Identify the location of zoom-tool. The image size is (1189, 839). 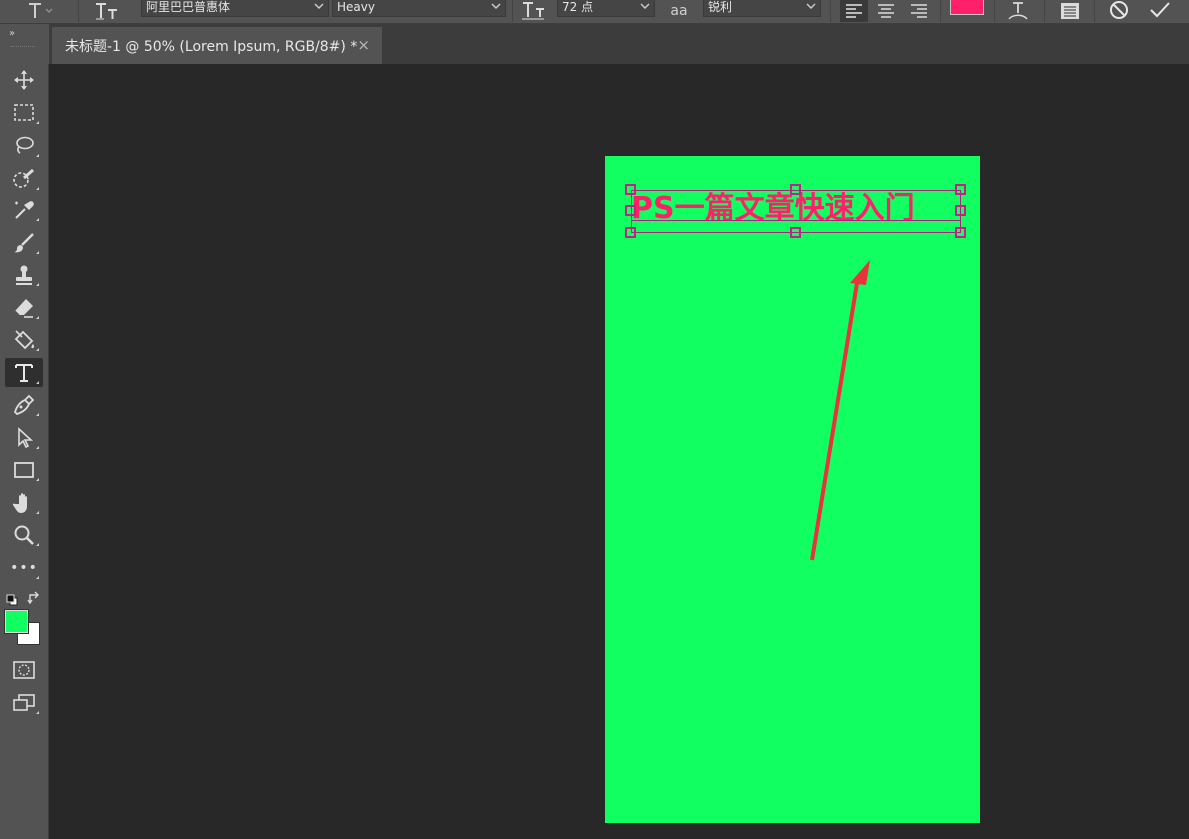
(24, 534).